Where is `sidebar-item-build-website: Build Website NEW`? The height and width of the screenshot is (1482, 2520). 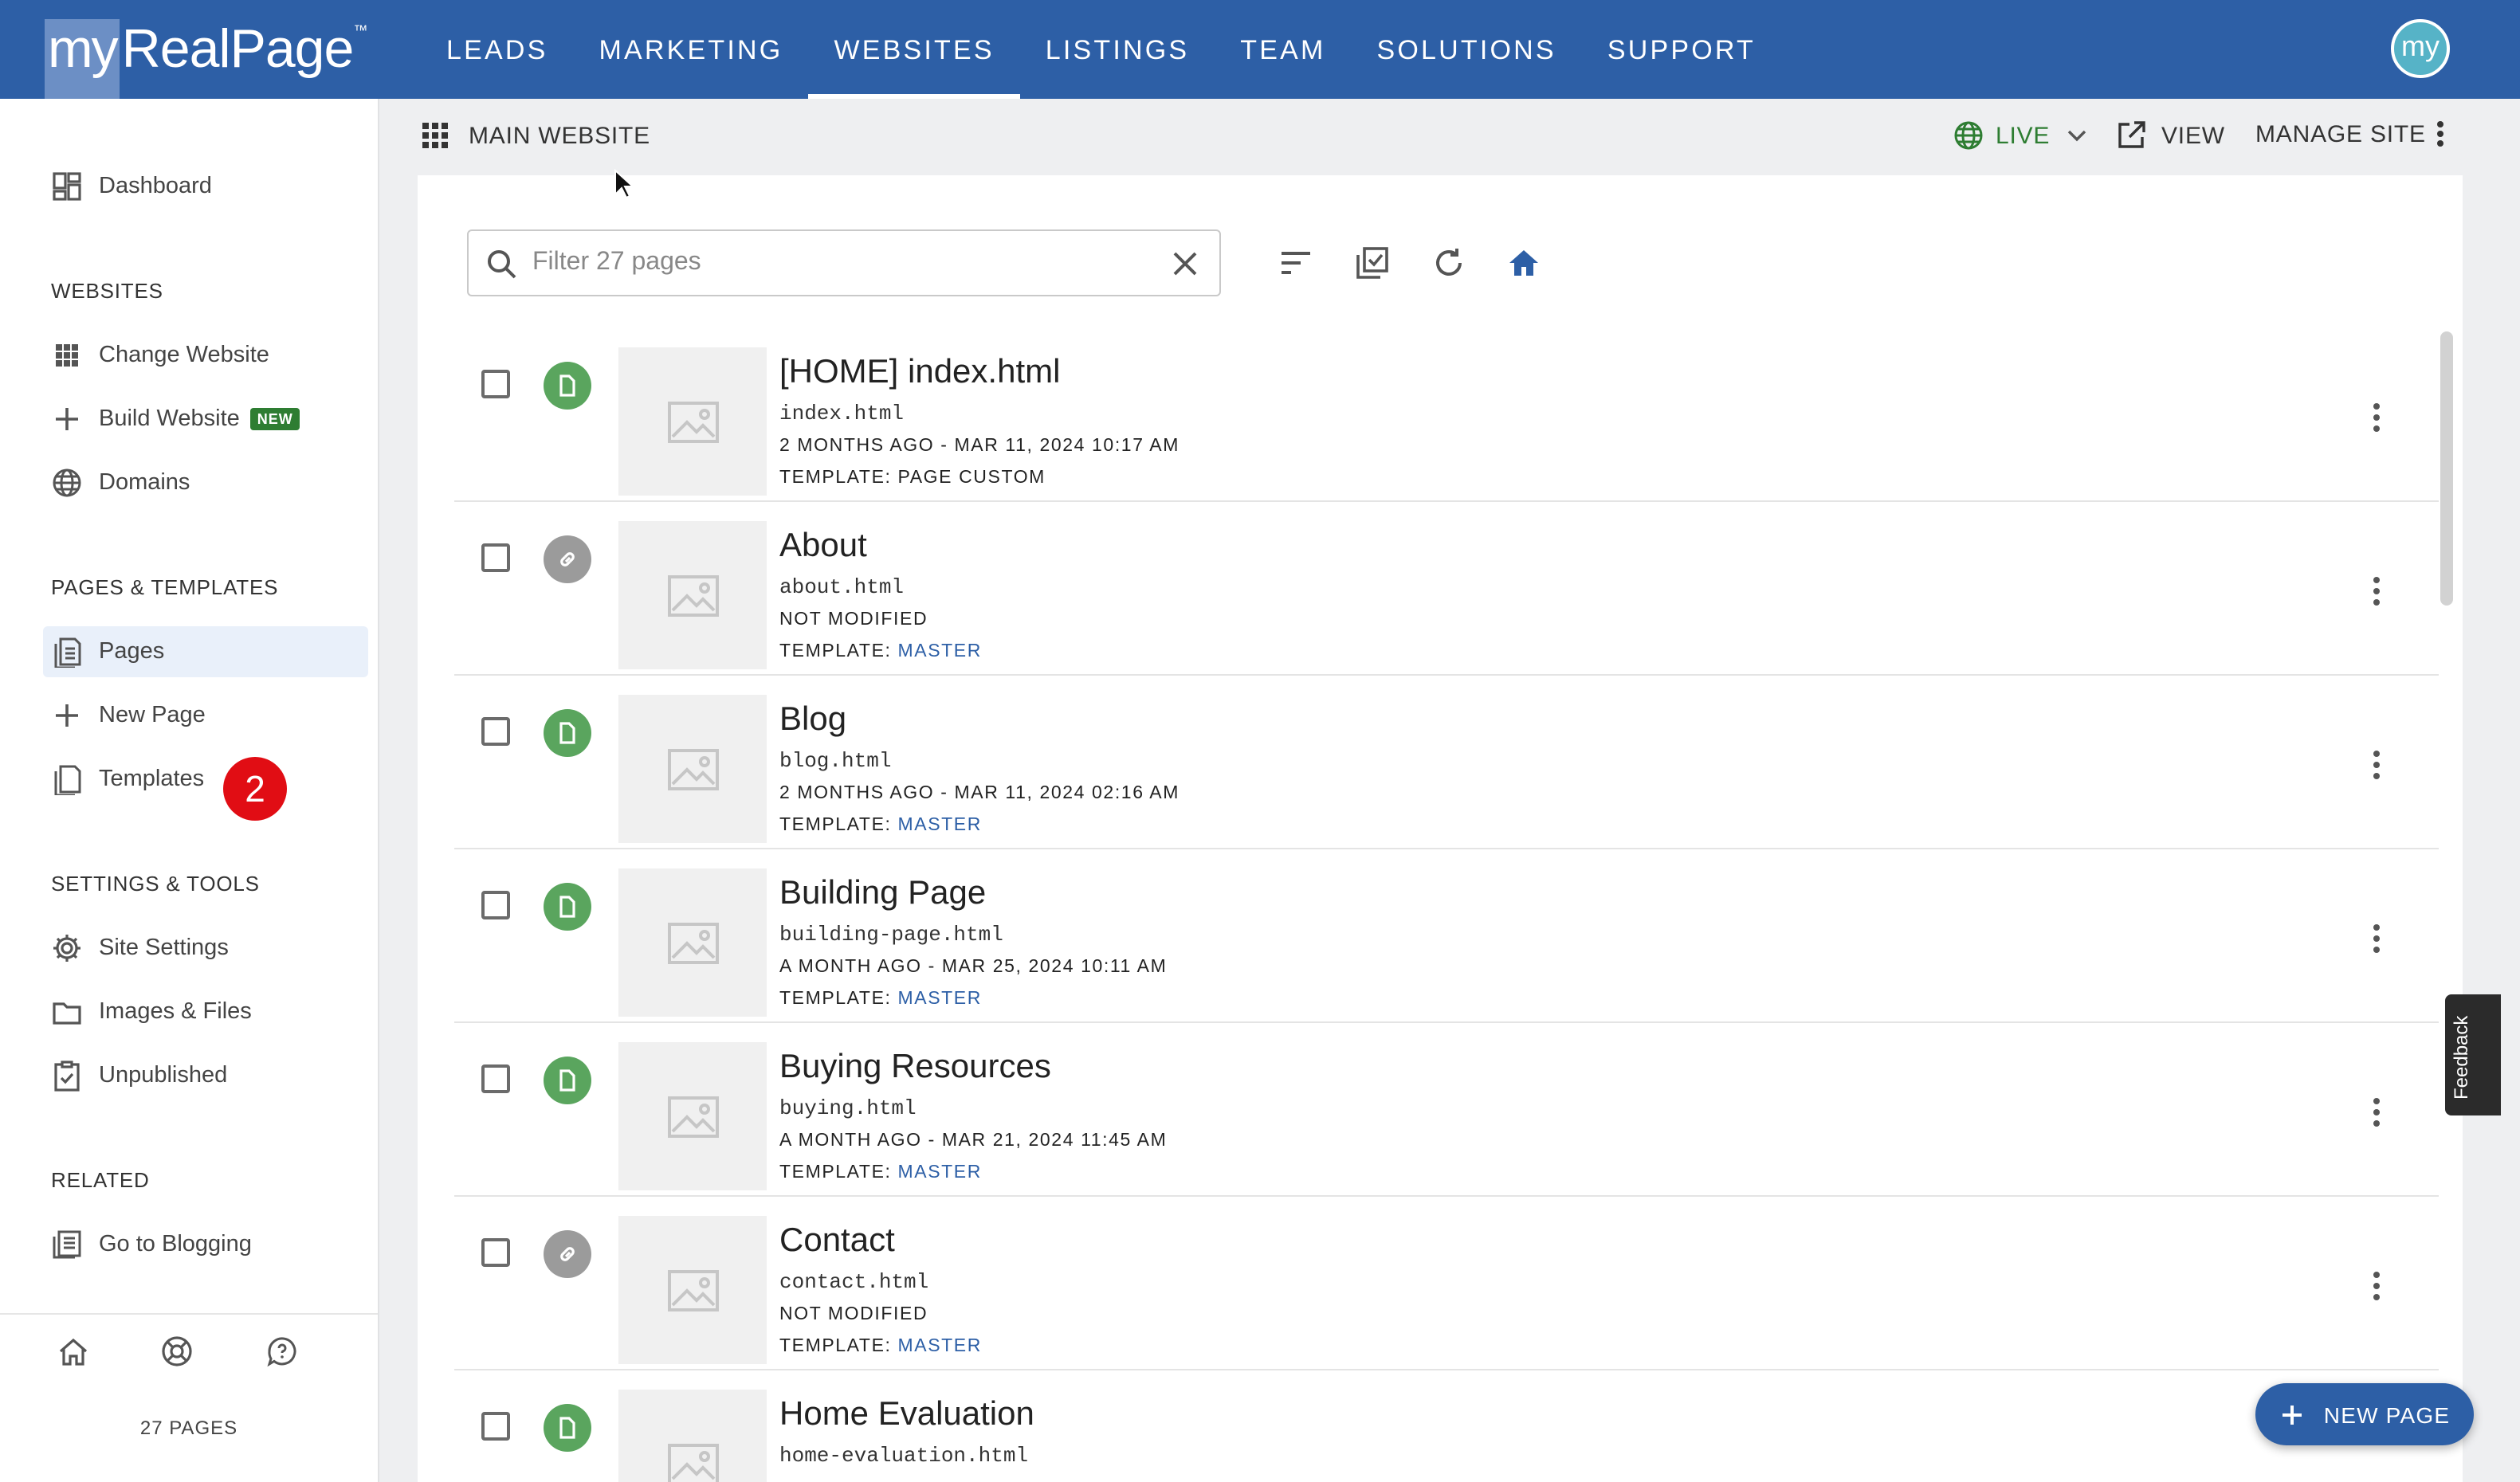
sidebar-item-build-website: Build Website NEW is located at coordinates (205, 419).